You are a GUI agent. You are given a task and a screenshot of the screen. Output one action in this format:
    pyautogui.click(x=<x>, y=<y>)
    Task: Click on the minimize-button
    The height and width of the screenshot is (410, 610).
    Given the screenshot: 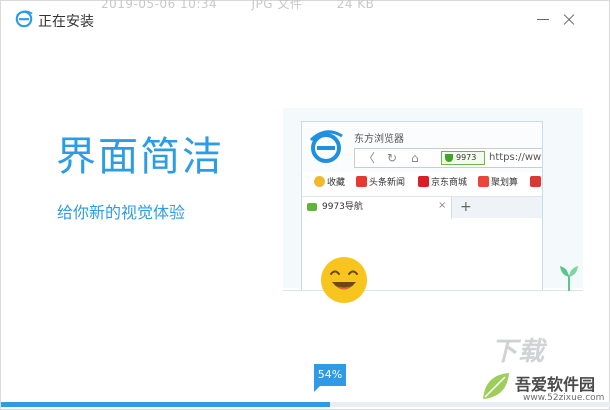 What is the action you would take?
    pyautogui.click(x=543, y=20)
    